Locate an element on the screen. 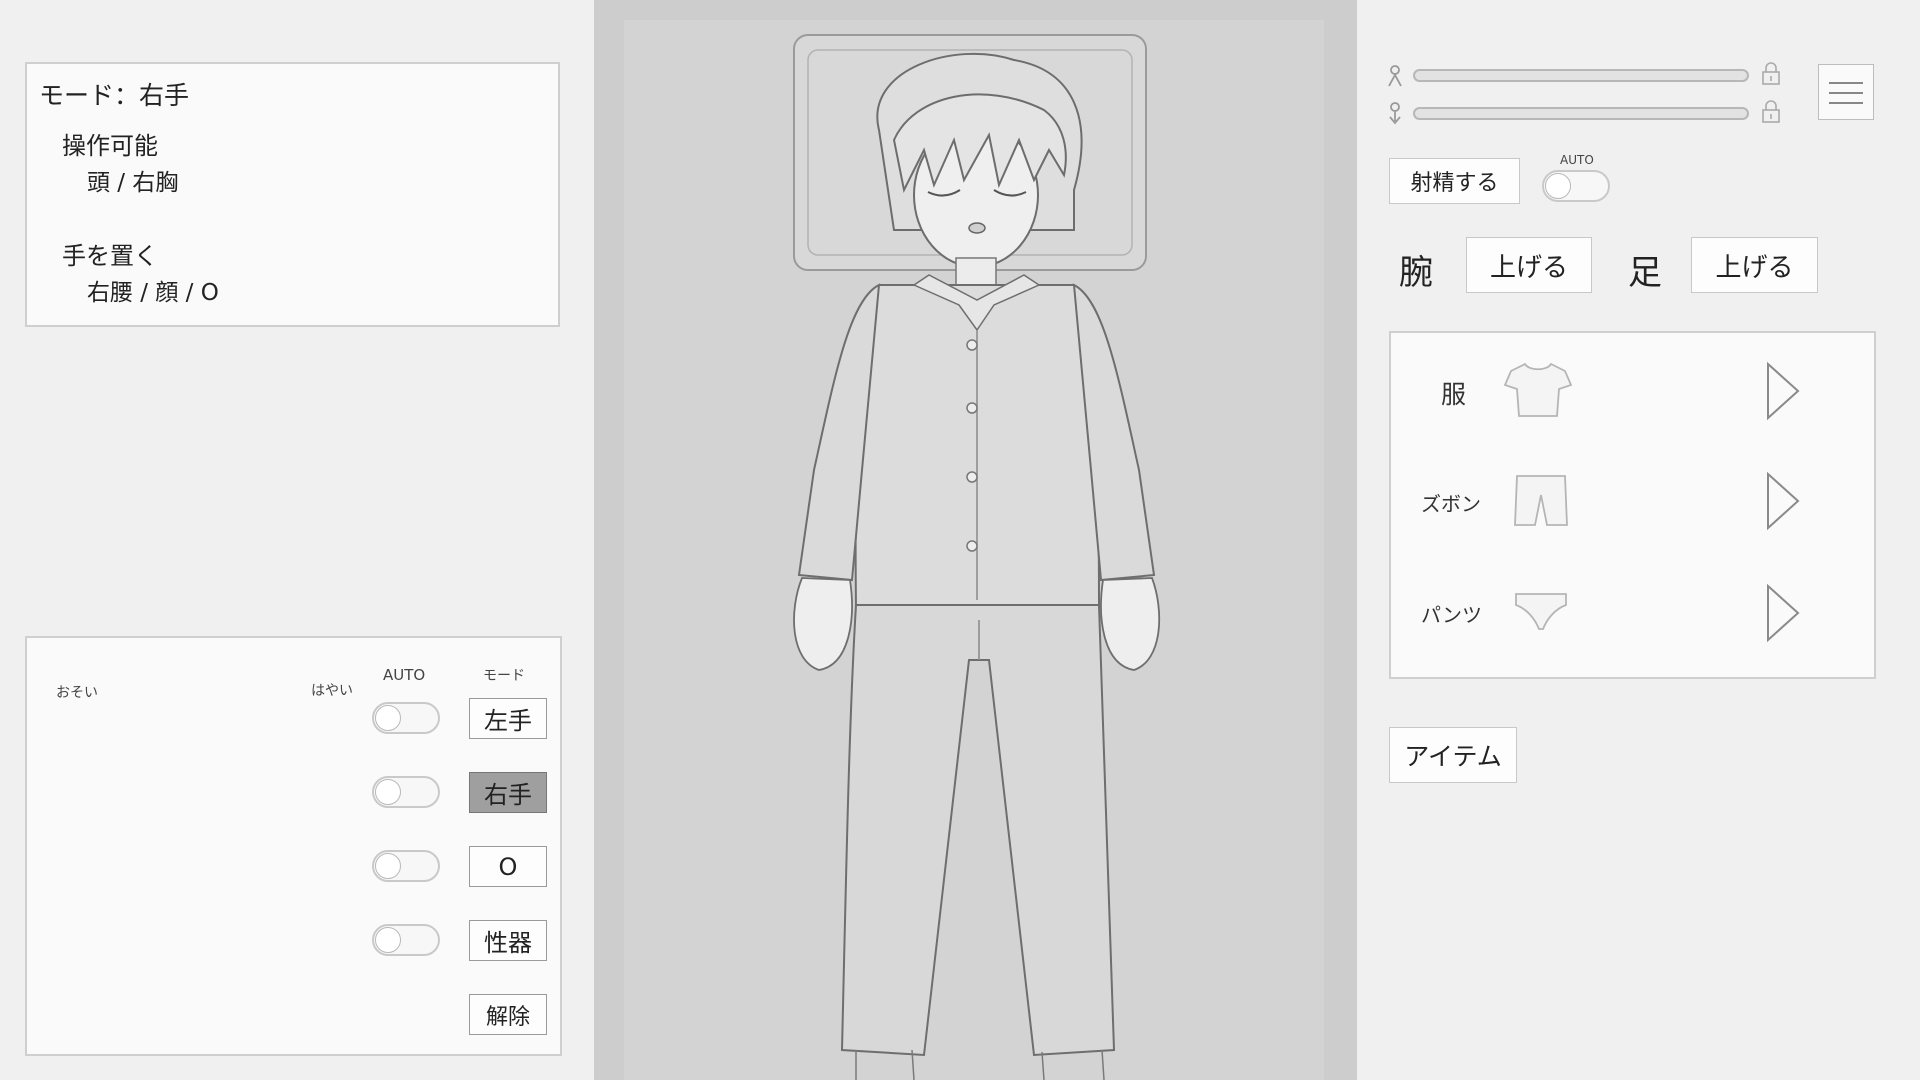 The height and width of the screenshot is (1080, 1920). mode-button-right-hand: 右手 is located at coordinates (508, 792).